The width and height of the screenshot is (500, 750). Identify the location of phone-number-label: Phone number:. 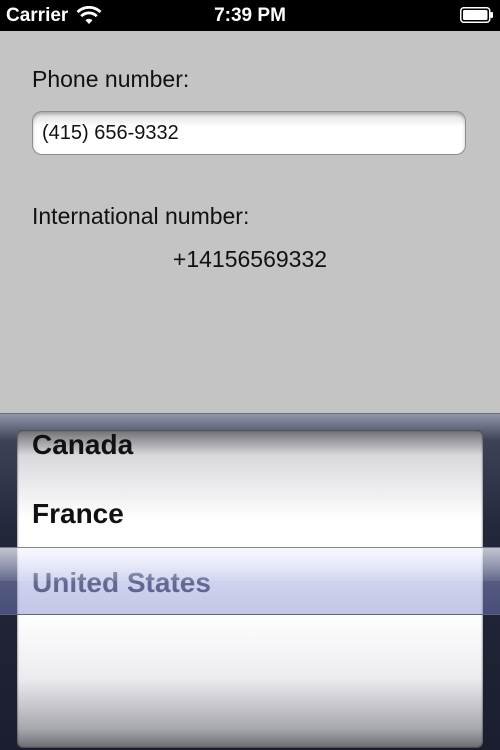
(111, 79).